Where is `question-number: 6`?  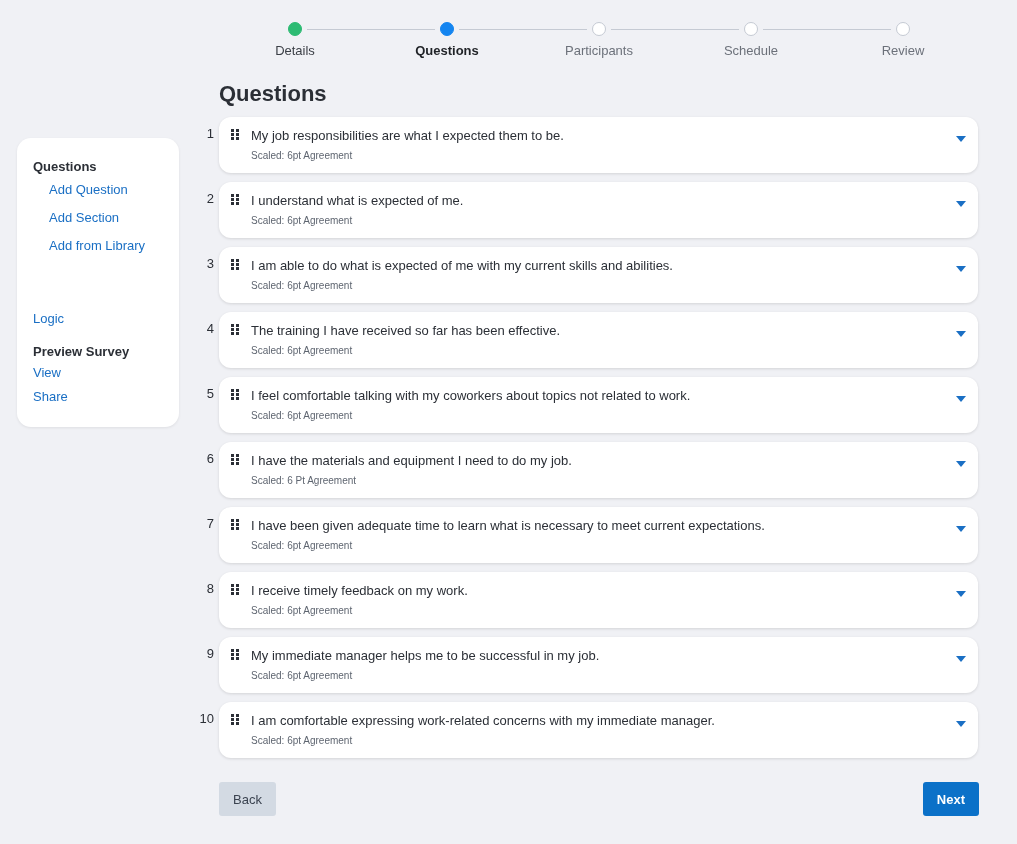
question-number: 6 is located at coordinates (209, 458).